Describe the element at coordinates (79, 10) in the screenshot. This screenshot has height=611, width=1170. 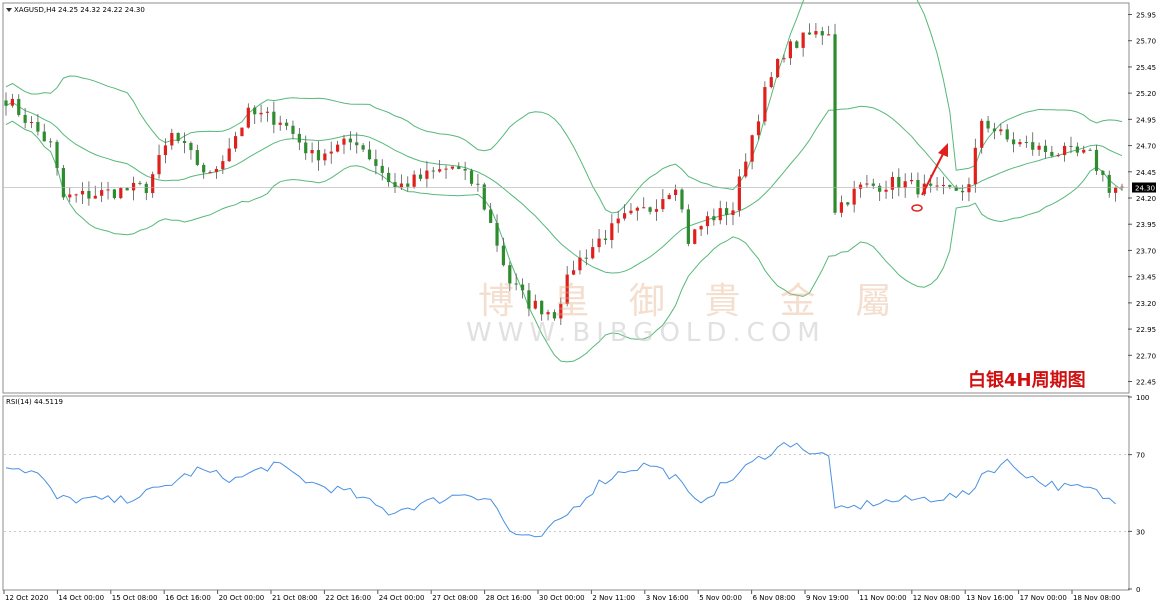
I see `symbol-header: XAGUSD,H4 24.25 24.32 24.22 24.30` at that location.